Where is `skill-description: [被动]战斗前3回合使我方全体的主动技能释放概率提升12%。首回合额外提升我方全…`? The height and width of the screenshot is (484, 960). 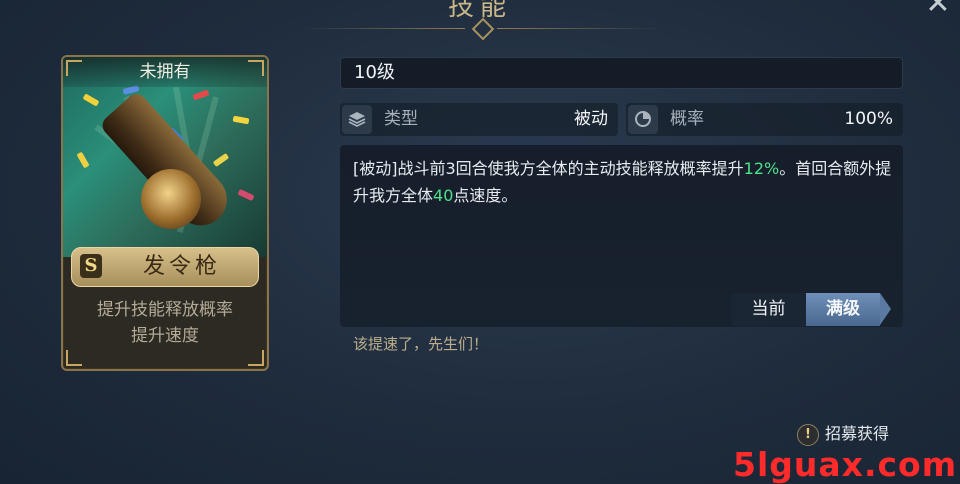 skill-description: [被动]战斗前3回合使我方全体的主动技能释放概率提升12%。首回合额外提升我方全… is located at coordinates (625, 182).